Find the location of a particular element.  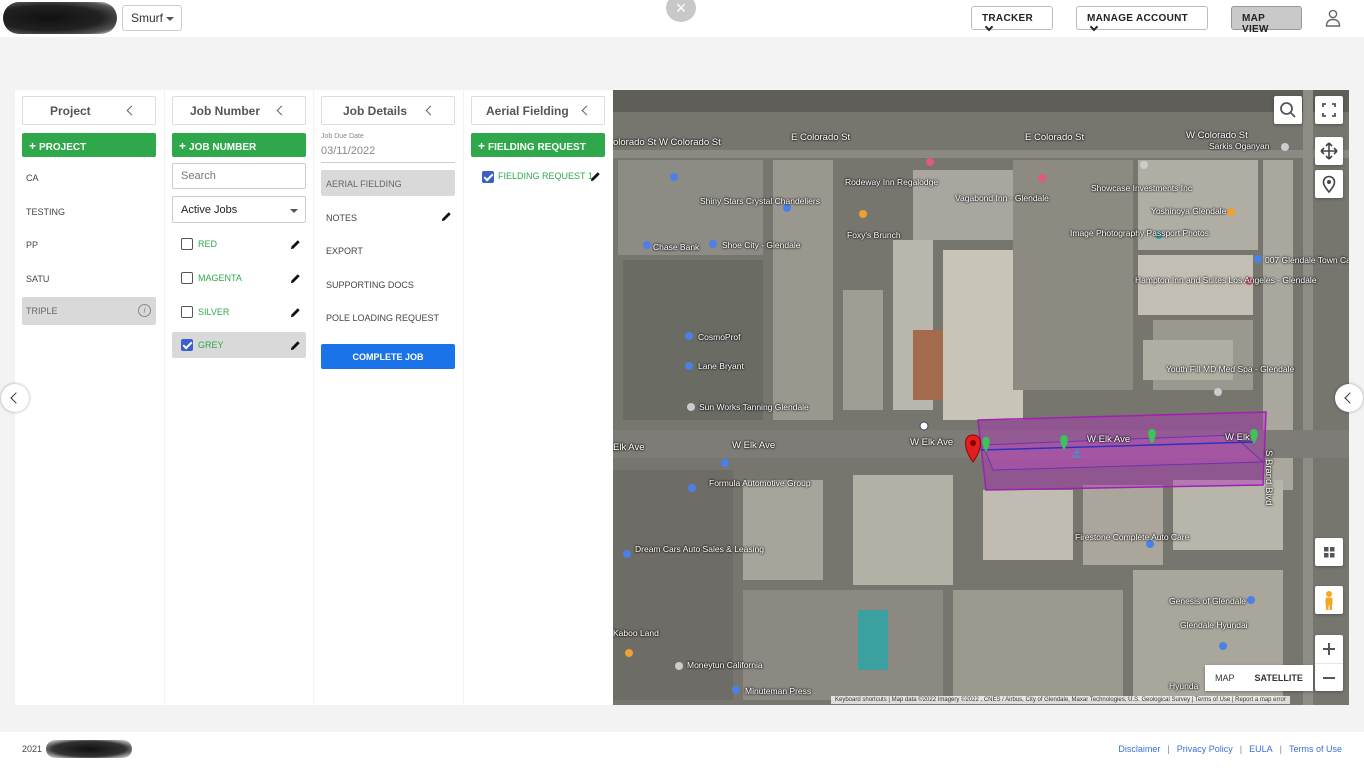

map-type-map-button: MAP is located at coordinates (1225, 678).